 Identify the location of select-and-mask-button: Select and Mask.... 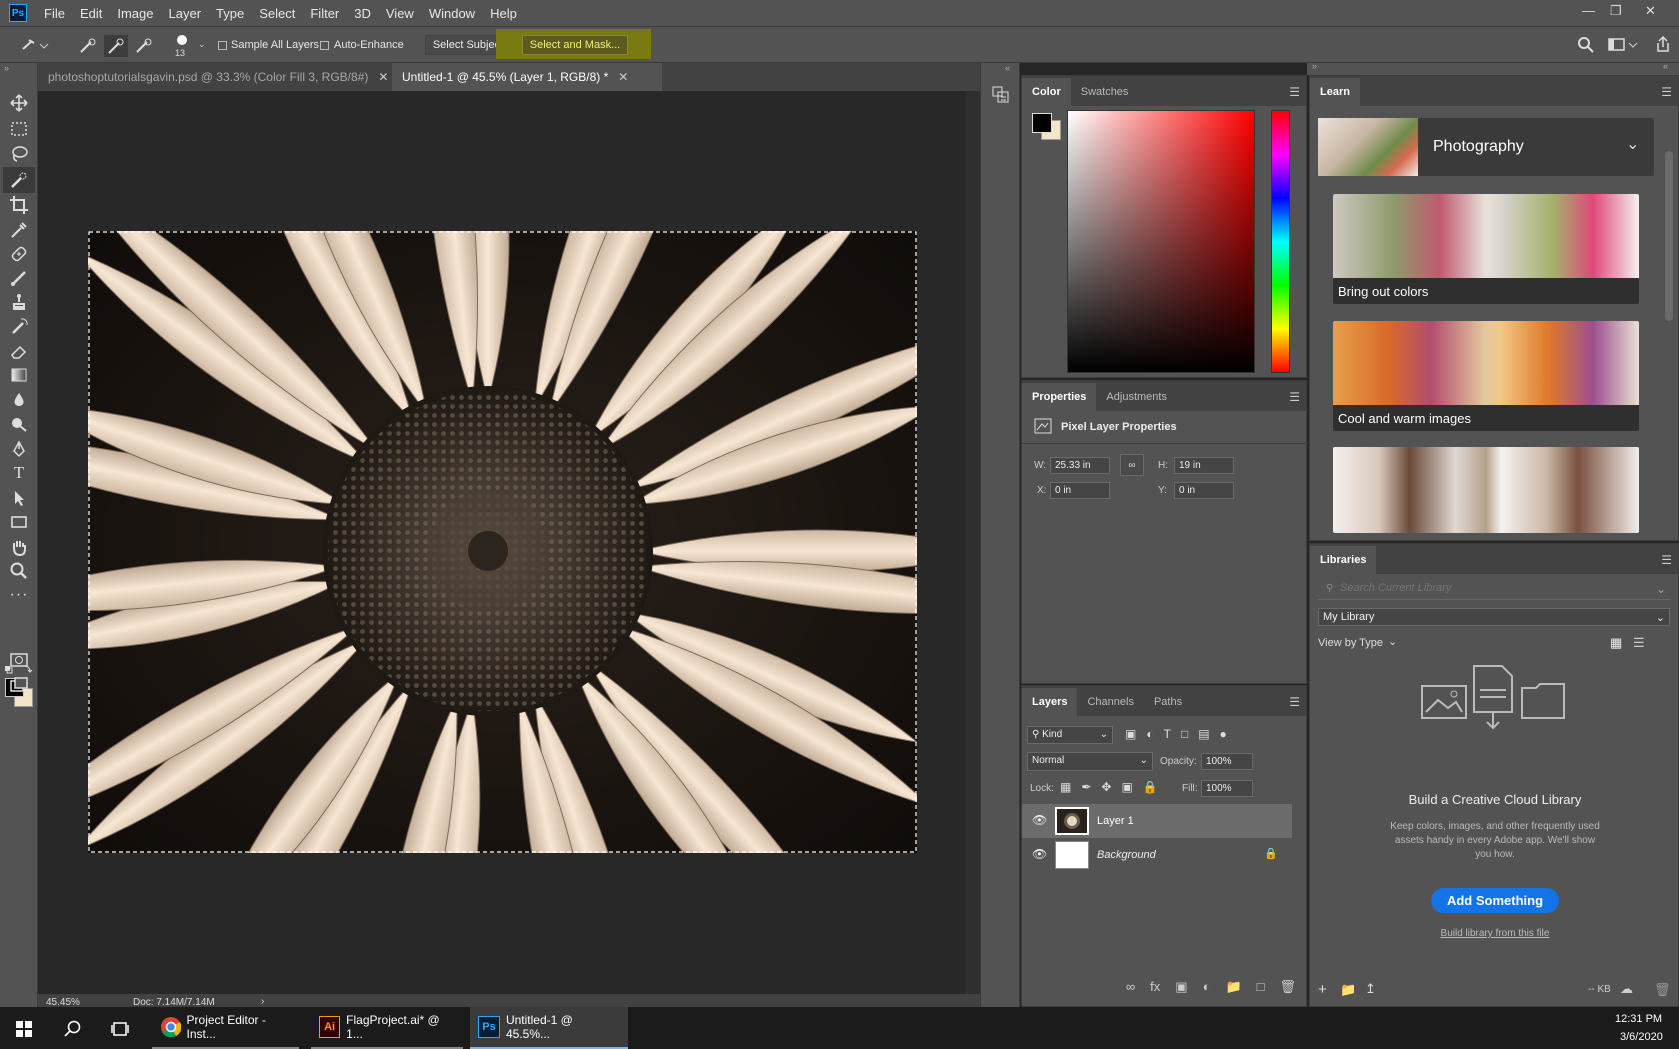
(575, 45).